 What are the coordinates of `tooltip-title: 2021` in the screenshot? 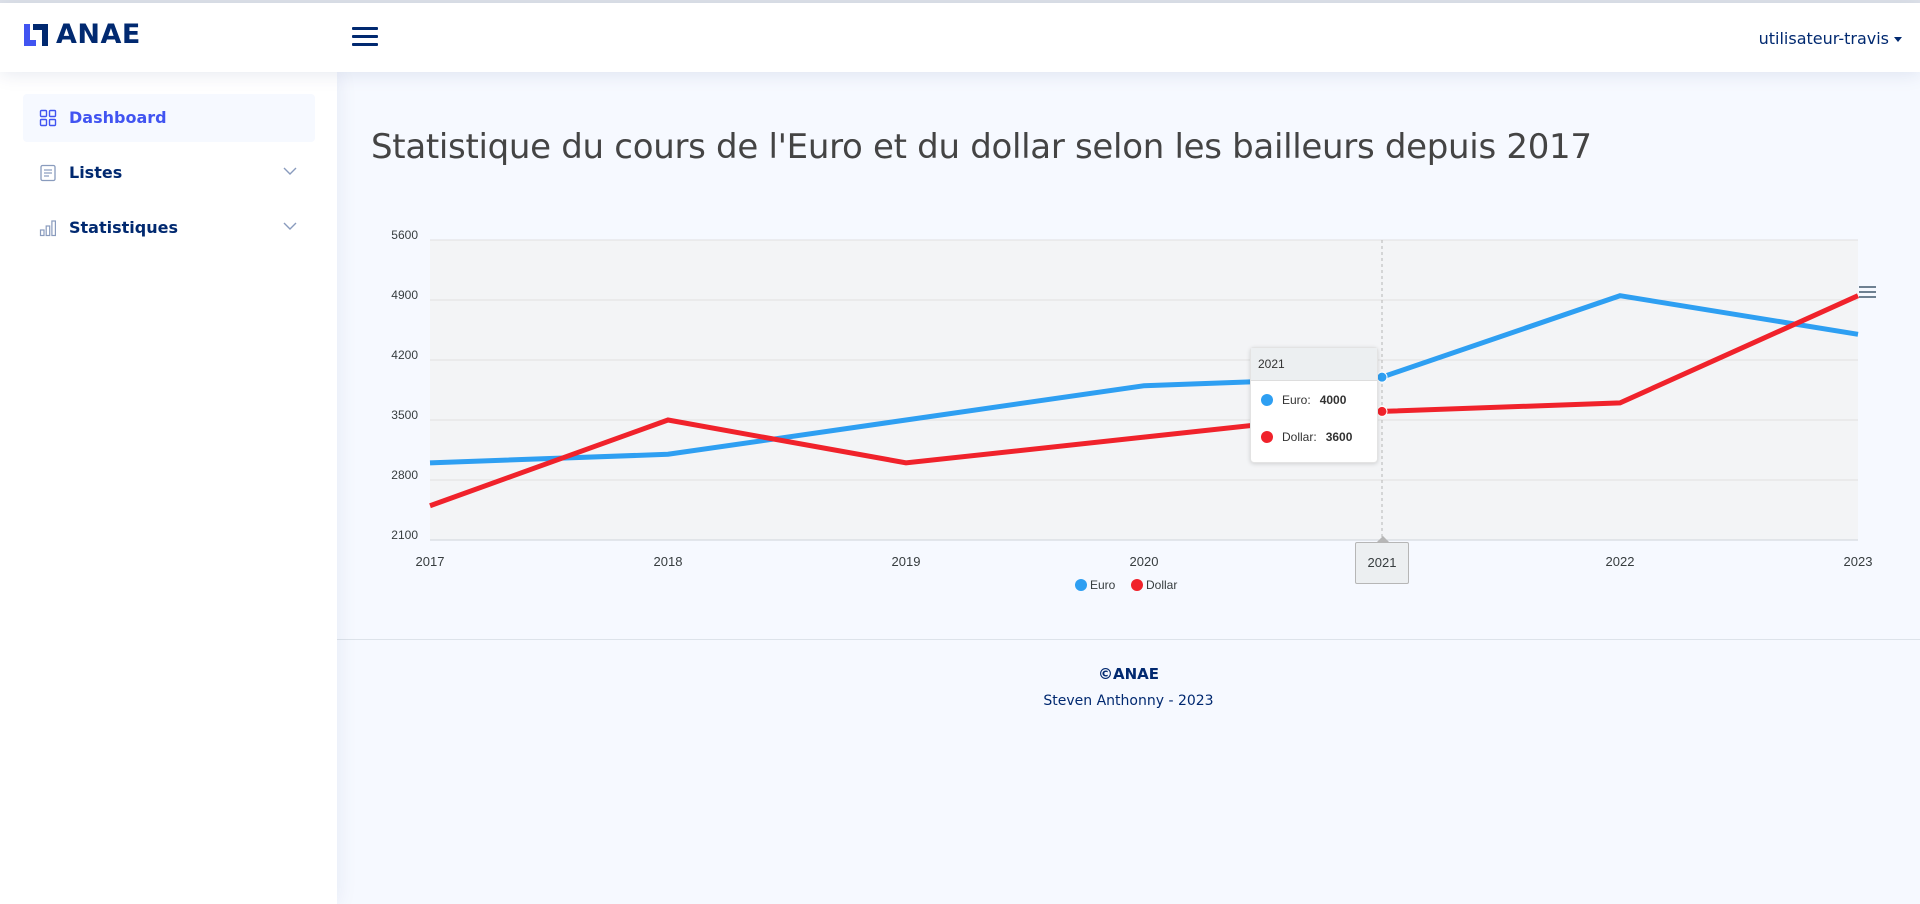 It's located at (1314, 364).